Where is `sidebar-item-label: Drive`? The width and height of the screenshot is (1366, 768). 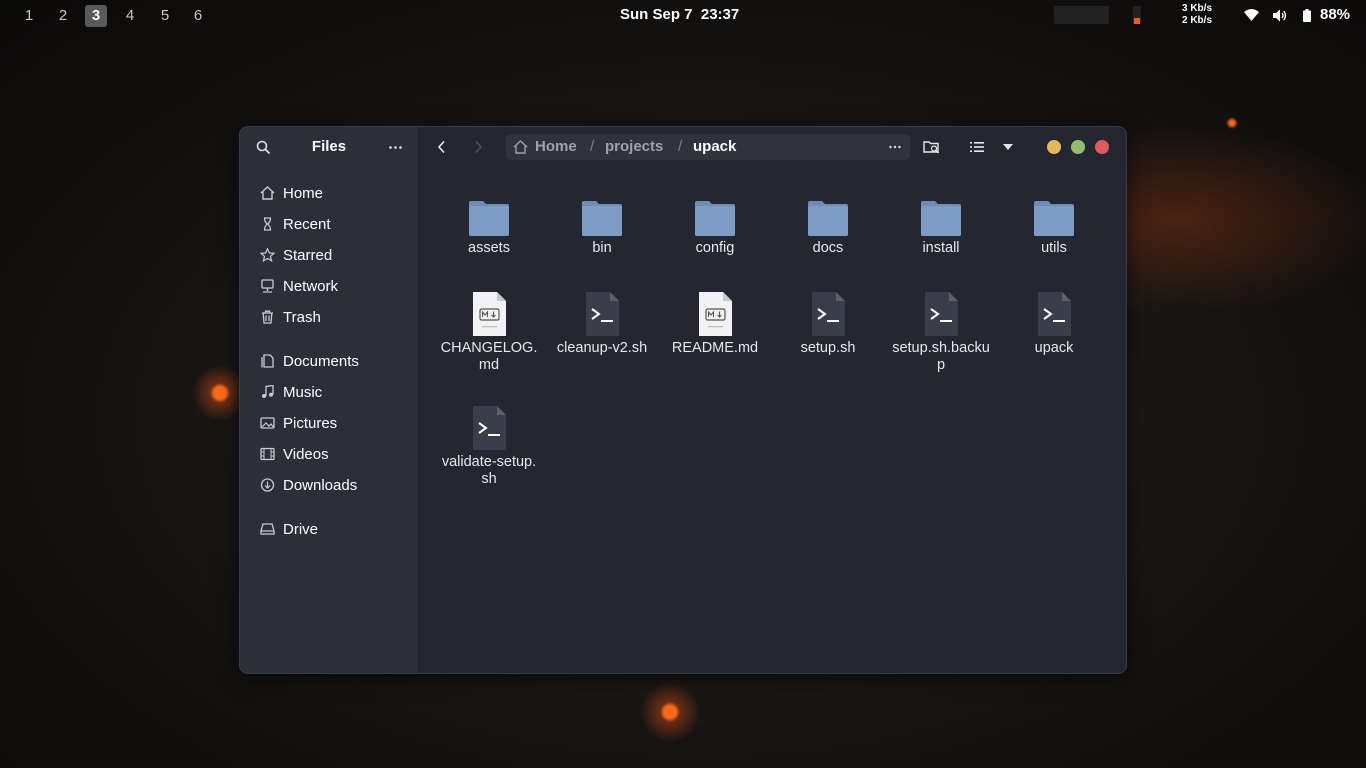
sidebar-item-label: Drive is located at coordinates (301, 529).